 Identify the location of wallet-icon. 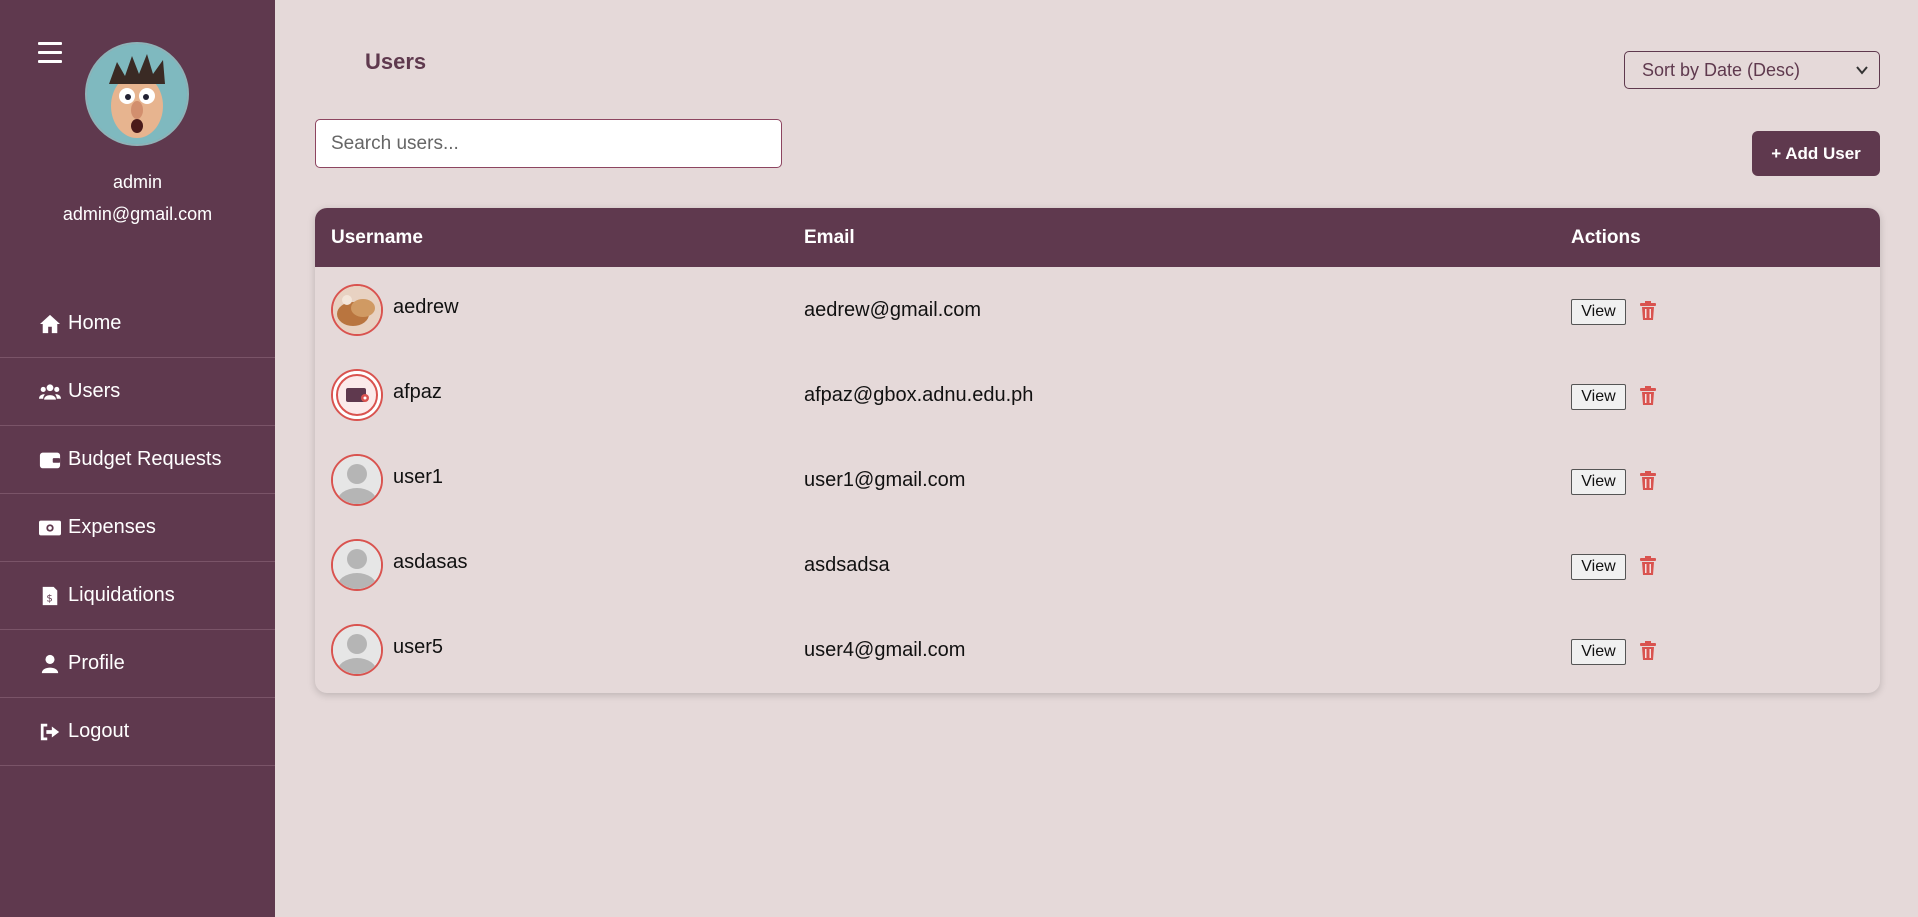
(50, 460).